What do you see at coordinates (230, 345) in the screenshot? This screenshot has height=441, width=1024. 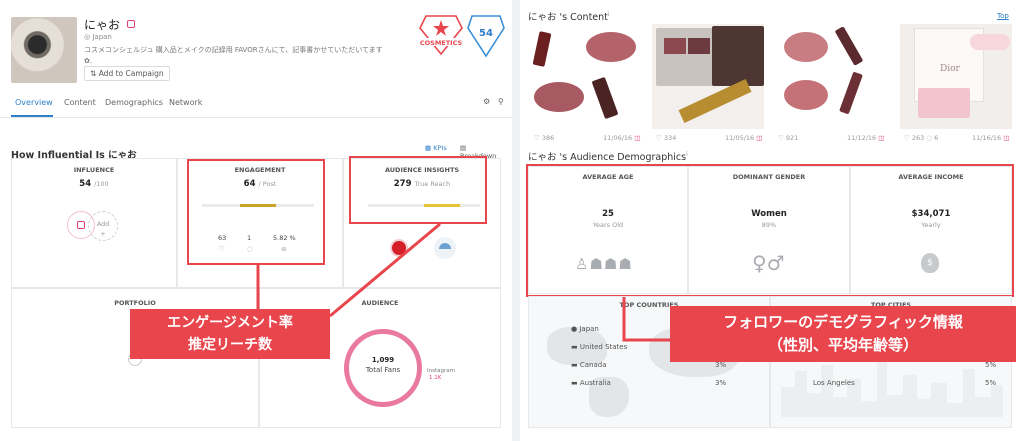 I see `callout-left-line2: 推定リーチ数` at bounding box center [230, 345].